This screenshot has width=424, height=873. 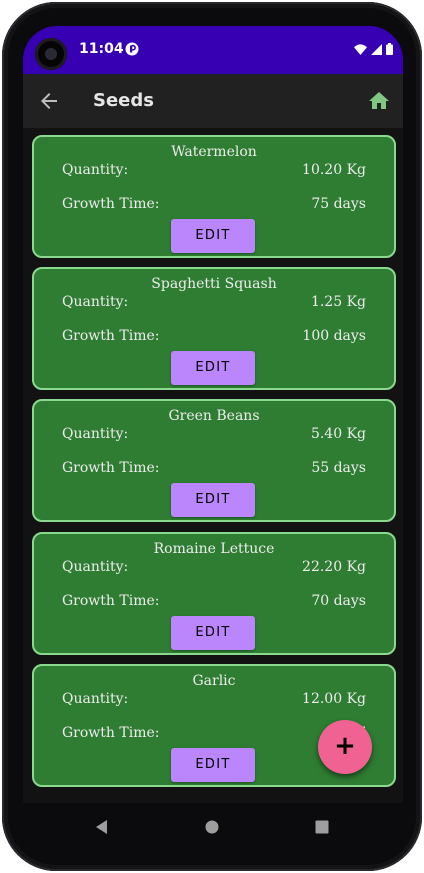 I want to click on quantity-value: 5.40 Kg, so click(x=338, y=434).